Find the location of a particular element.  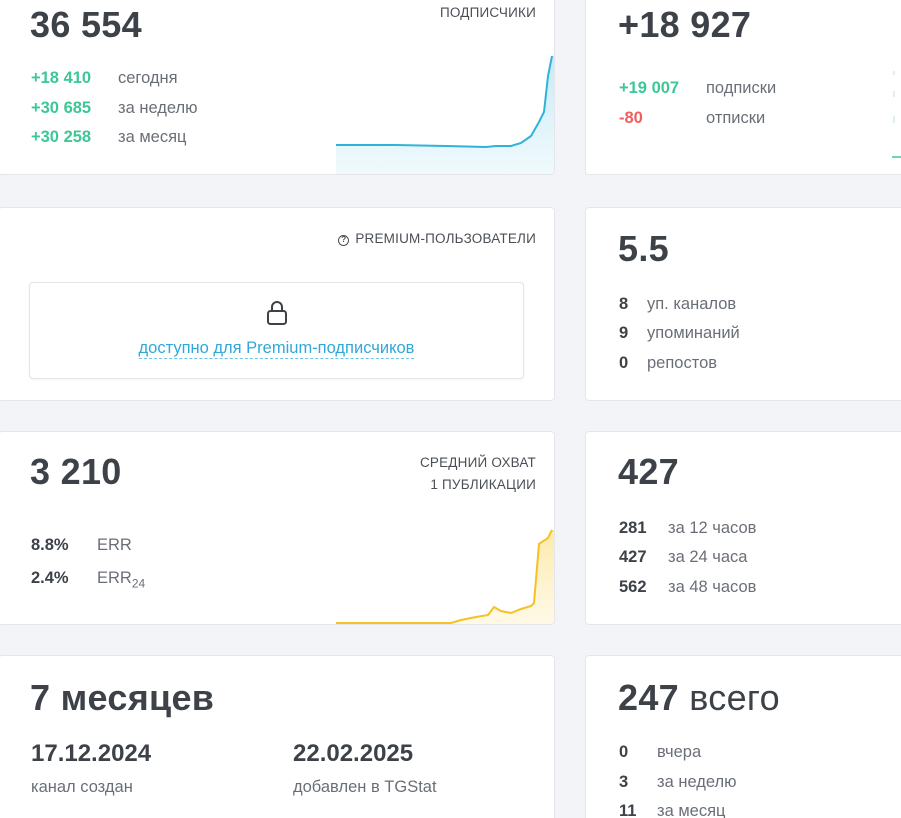

growth-subscribes-row: +19 007 подписки is located at coordinates (697, 88).